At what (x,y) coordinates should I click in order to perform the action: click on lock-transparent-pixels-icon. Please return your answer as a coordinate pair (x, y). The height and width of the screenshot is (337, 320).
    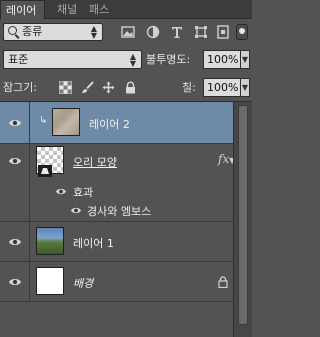
    Looking at the image, I should click on (65, 87).